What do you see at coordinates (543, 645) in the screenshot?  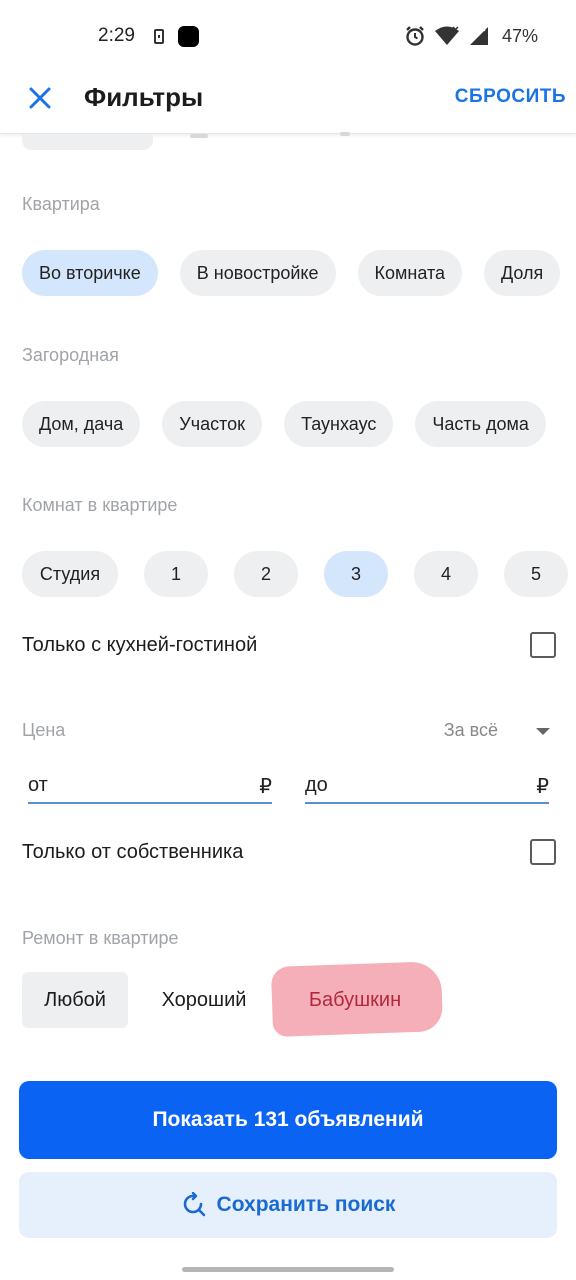 I see `kitchen-living-checkbox` at bounding box center [543, 645].